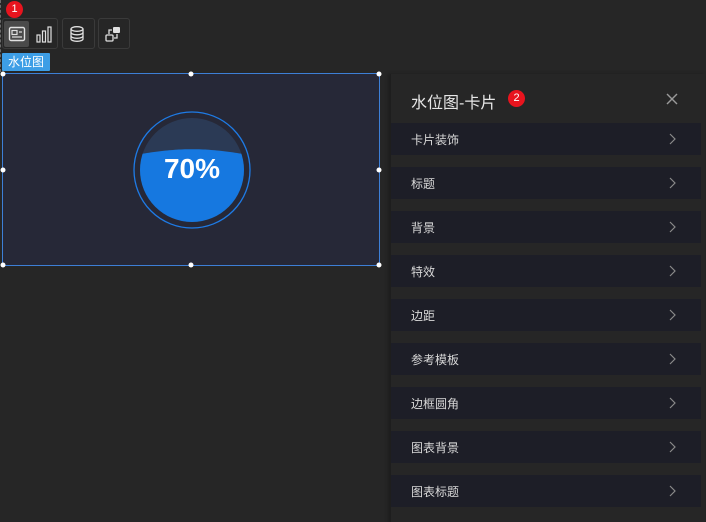  I want to click on toolbar-group-interaction, so click(114, 33).